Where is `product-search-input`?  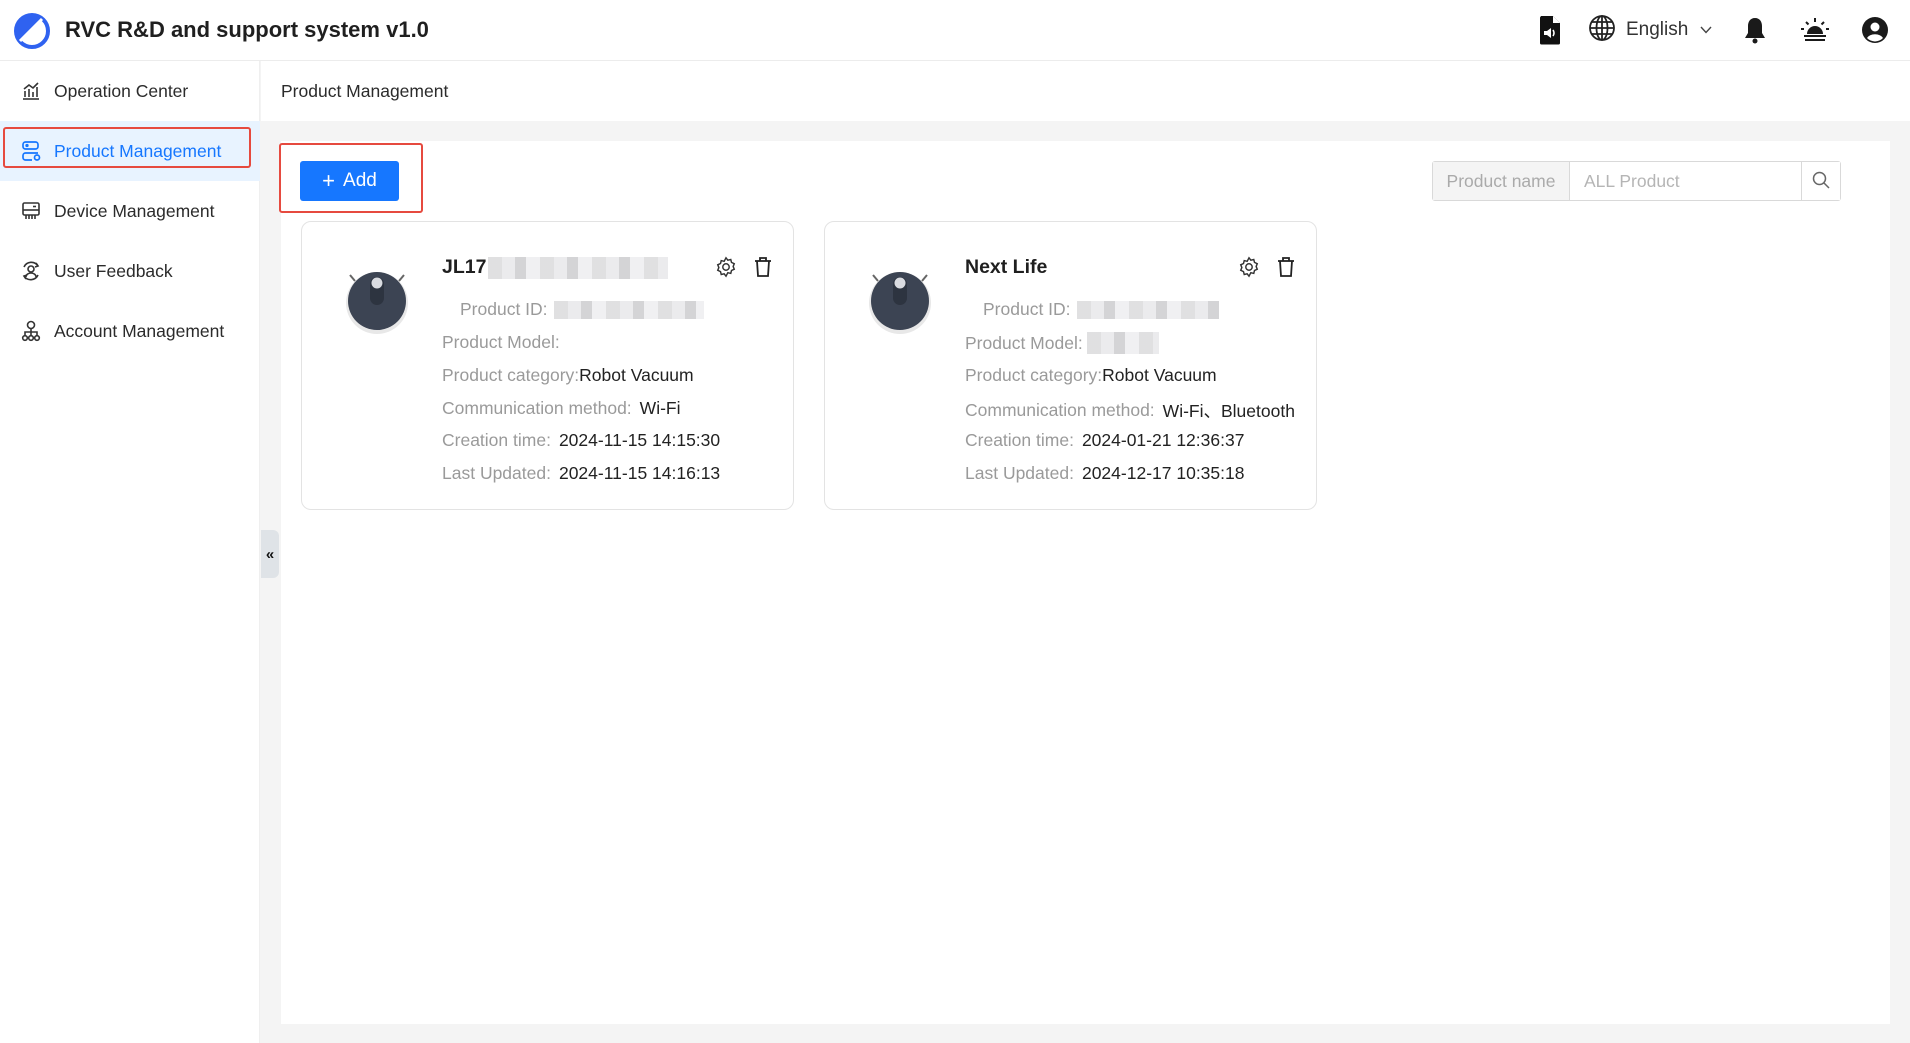 product-search-input is located at coordinates (1685, 181).